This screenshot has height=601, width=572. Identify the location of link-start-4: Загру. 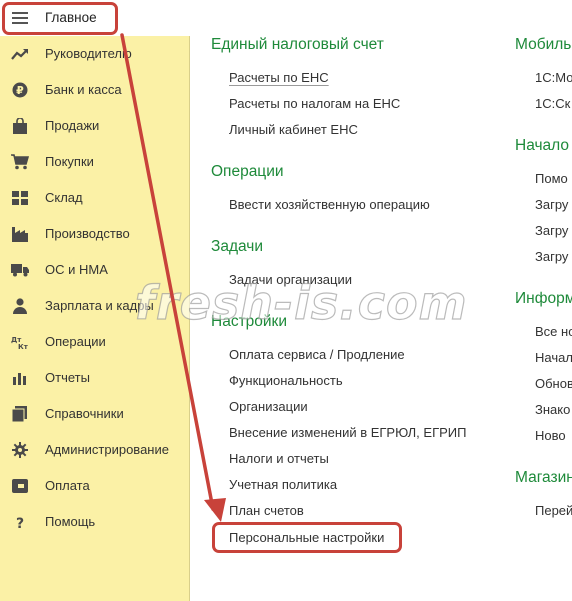
(551, 256).